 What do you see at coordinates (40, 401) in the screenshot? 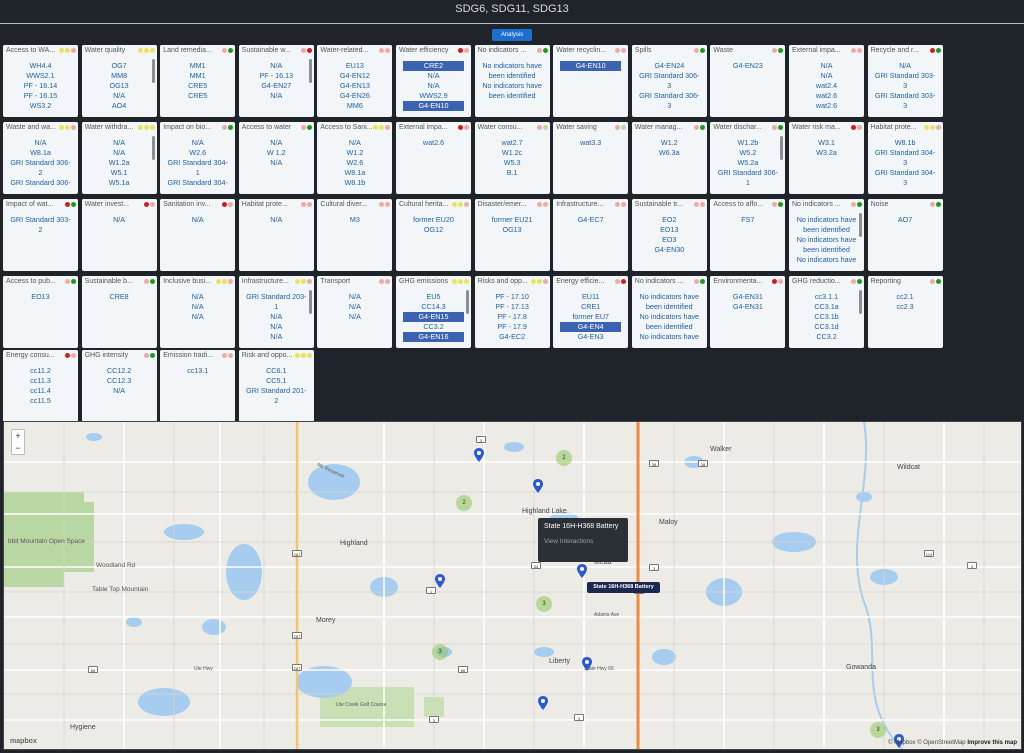
I see `indicator-code: cc11.5` at bounding box center [40, 401].